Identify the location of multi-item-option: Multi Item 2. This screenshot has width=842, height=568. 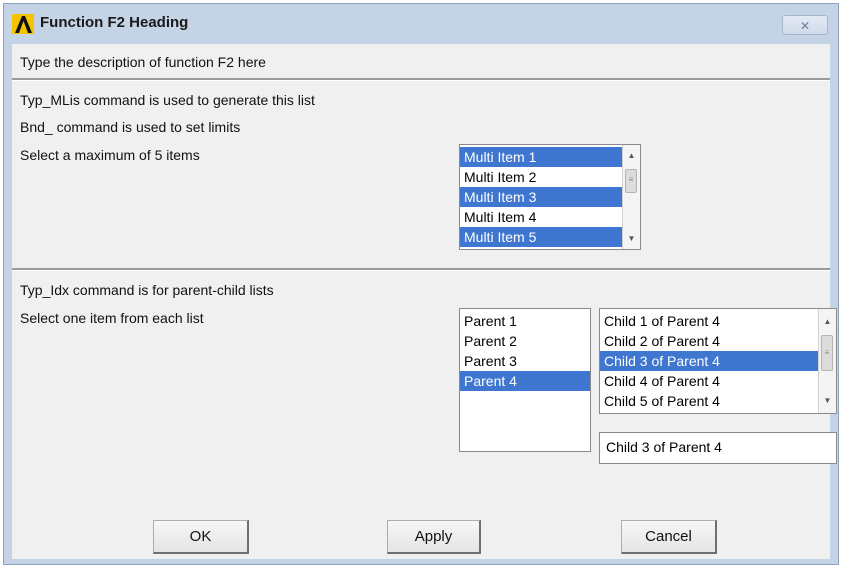
(541, 177).